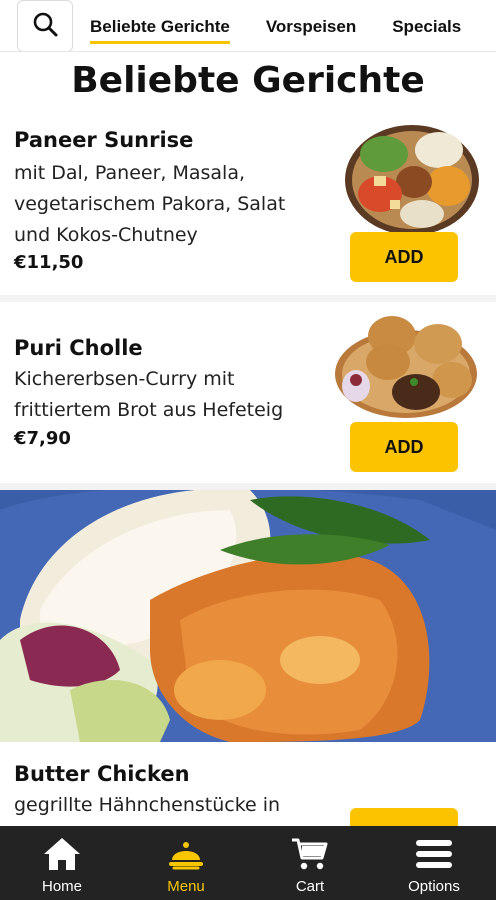 This screenshot has height=900, width=496. What do you see at coordinates (248, 80) in the screenshot?
I see `section-title: Beliebte Gerichte` at bounding box center [248, 80].